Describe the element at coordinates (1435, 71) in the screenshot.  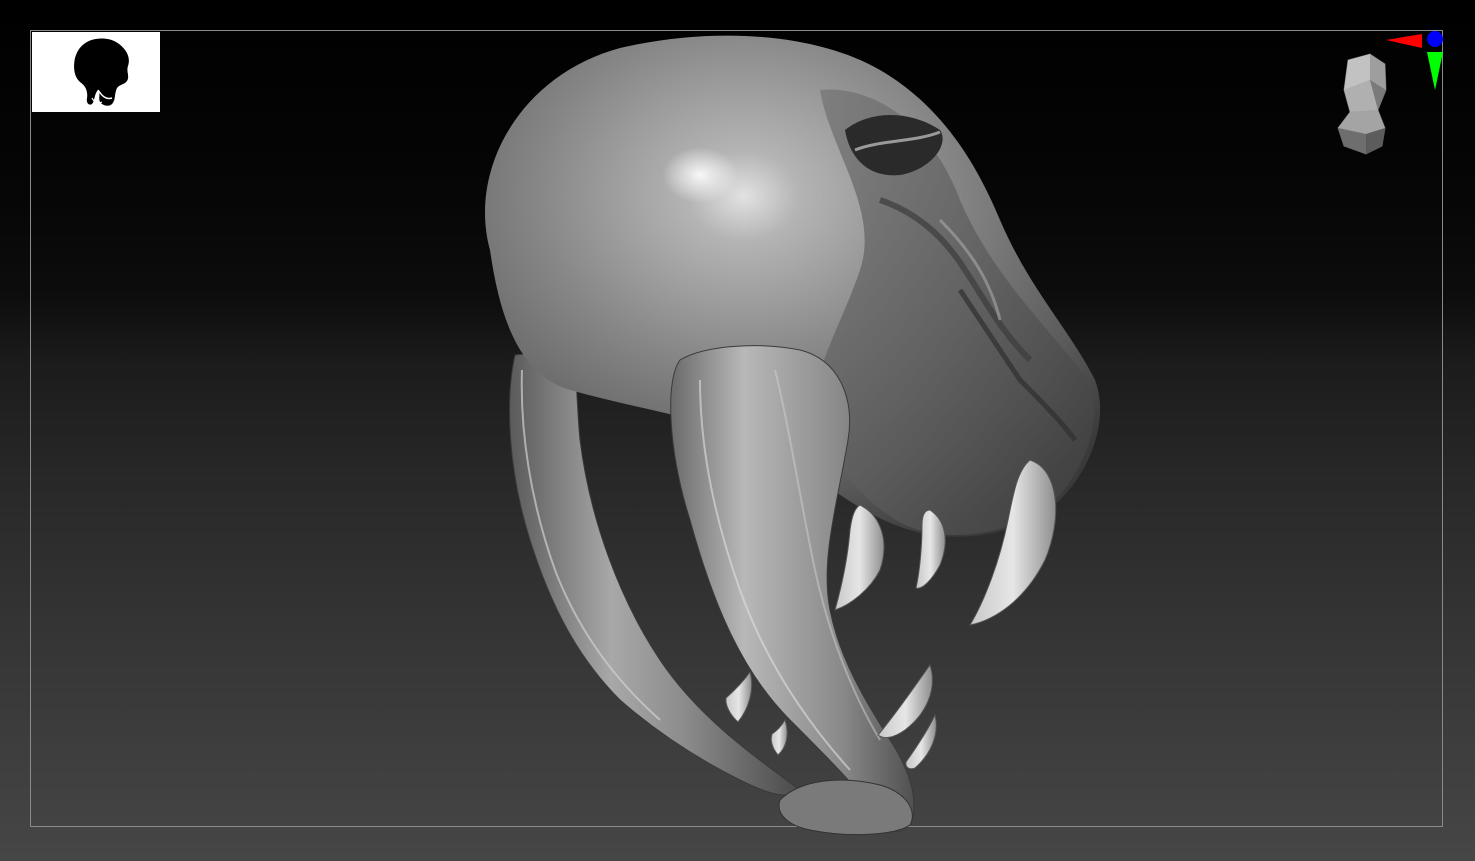
I see `axis-y-icon` at that location.